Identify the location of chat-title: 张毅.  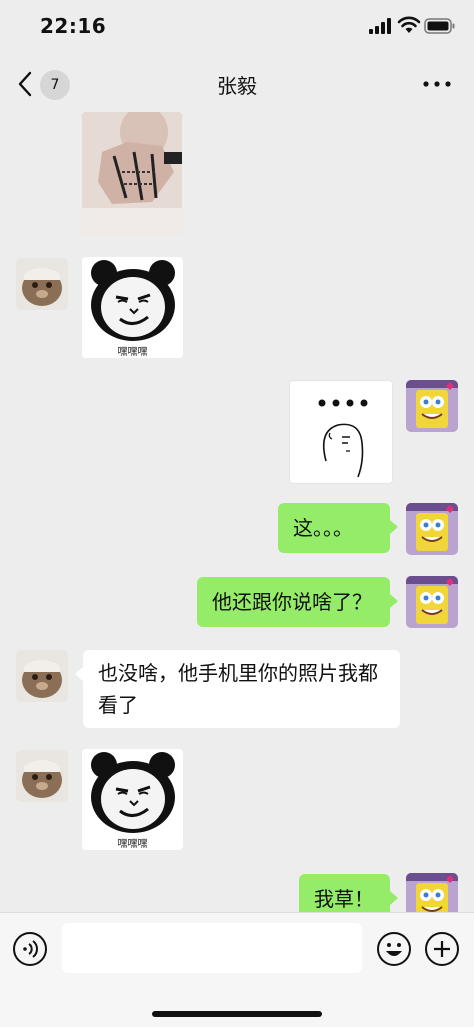
(237, 86).